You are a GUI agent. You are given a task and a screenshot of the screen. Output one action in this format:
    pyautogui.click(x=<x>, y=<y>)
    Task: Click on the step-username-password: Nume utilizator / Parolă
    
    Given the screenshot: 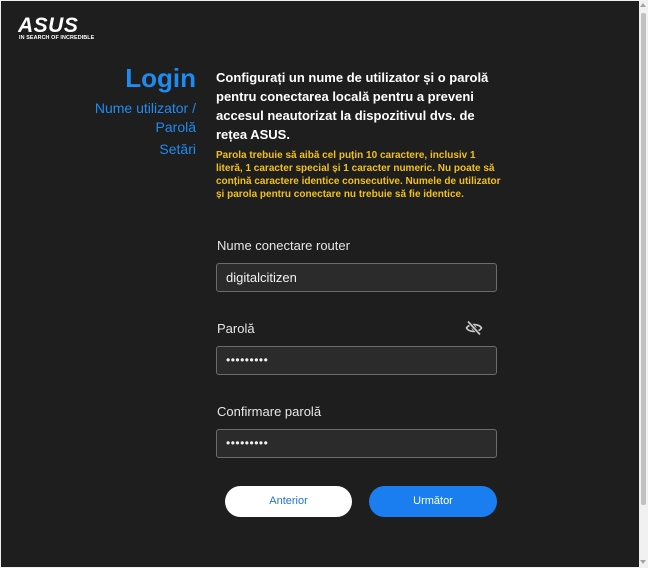 What is the action you would take?
    pyautogui.click(x=145, y=117)
    